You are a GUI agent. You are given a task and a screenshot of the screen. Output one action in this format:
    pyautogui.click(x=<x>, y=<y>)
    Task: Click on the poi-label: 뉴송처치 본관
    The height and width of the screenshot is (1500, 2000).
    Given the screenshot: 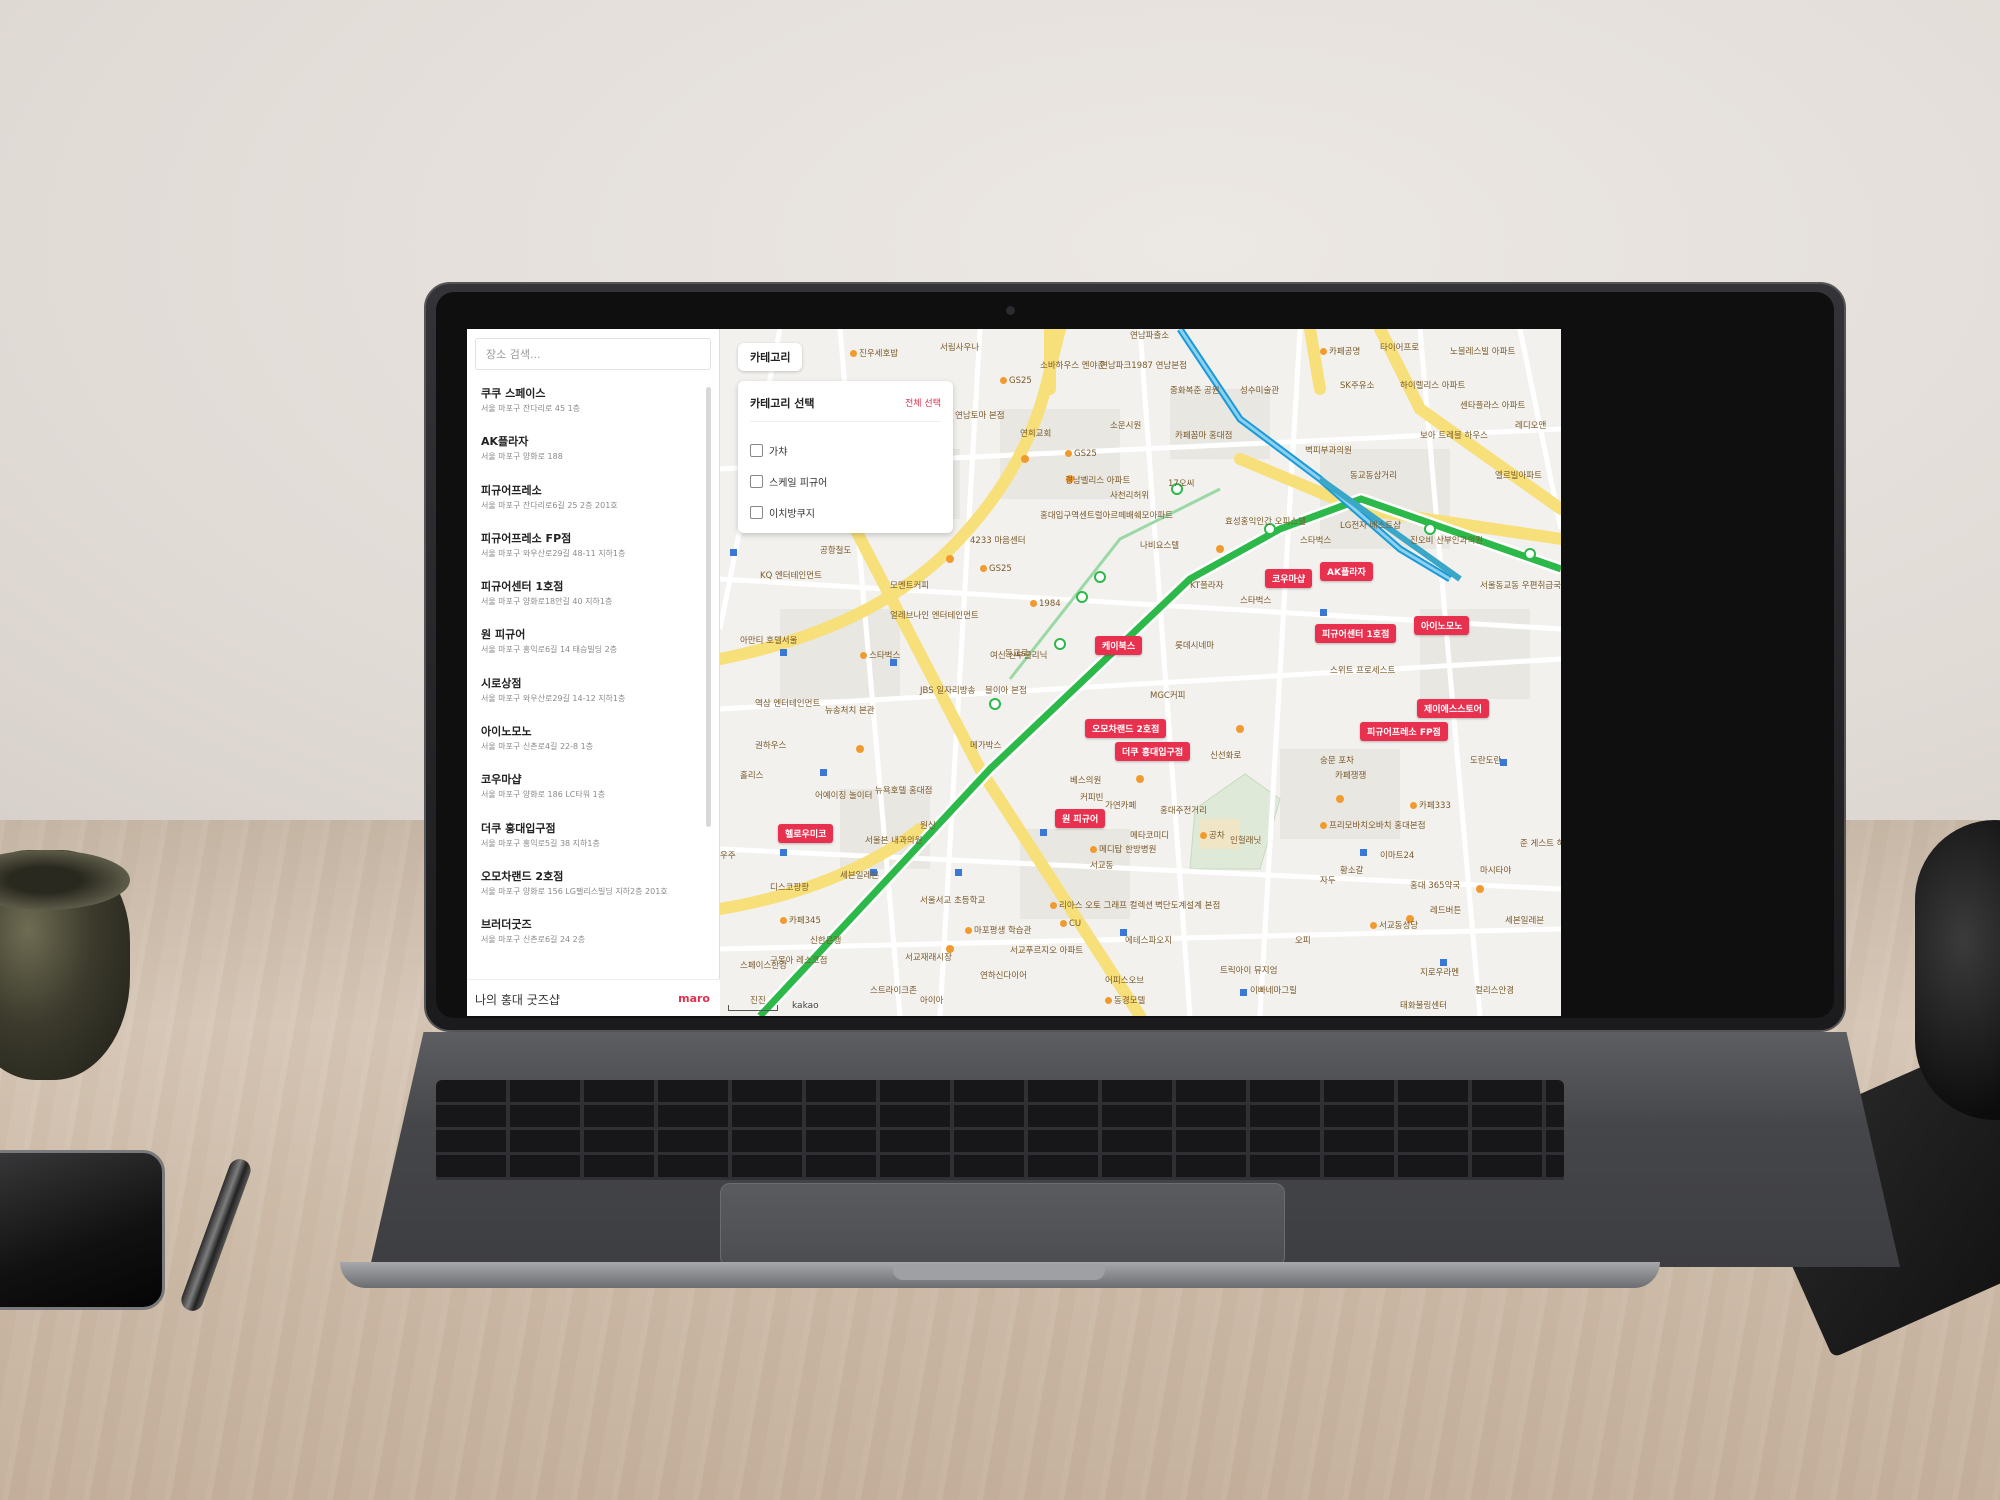 What is the action you would take?
    pyautogui.click(x=850, y=711)
    